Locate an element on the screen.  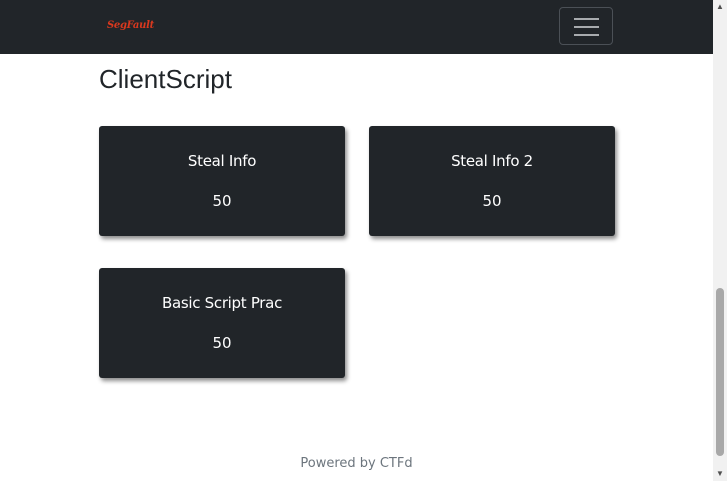
footer: Powered by CTFd is located at coordinates (356, 463).